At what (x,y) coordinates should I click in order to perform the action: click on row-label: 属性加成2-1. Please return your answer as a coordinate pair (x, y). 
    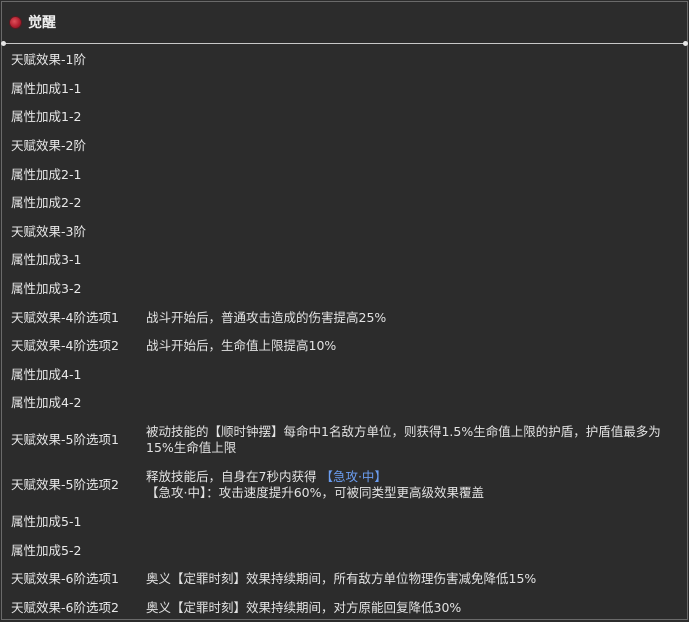
    Looking at the image, I should click on (74, 175).